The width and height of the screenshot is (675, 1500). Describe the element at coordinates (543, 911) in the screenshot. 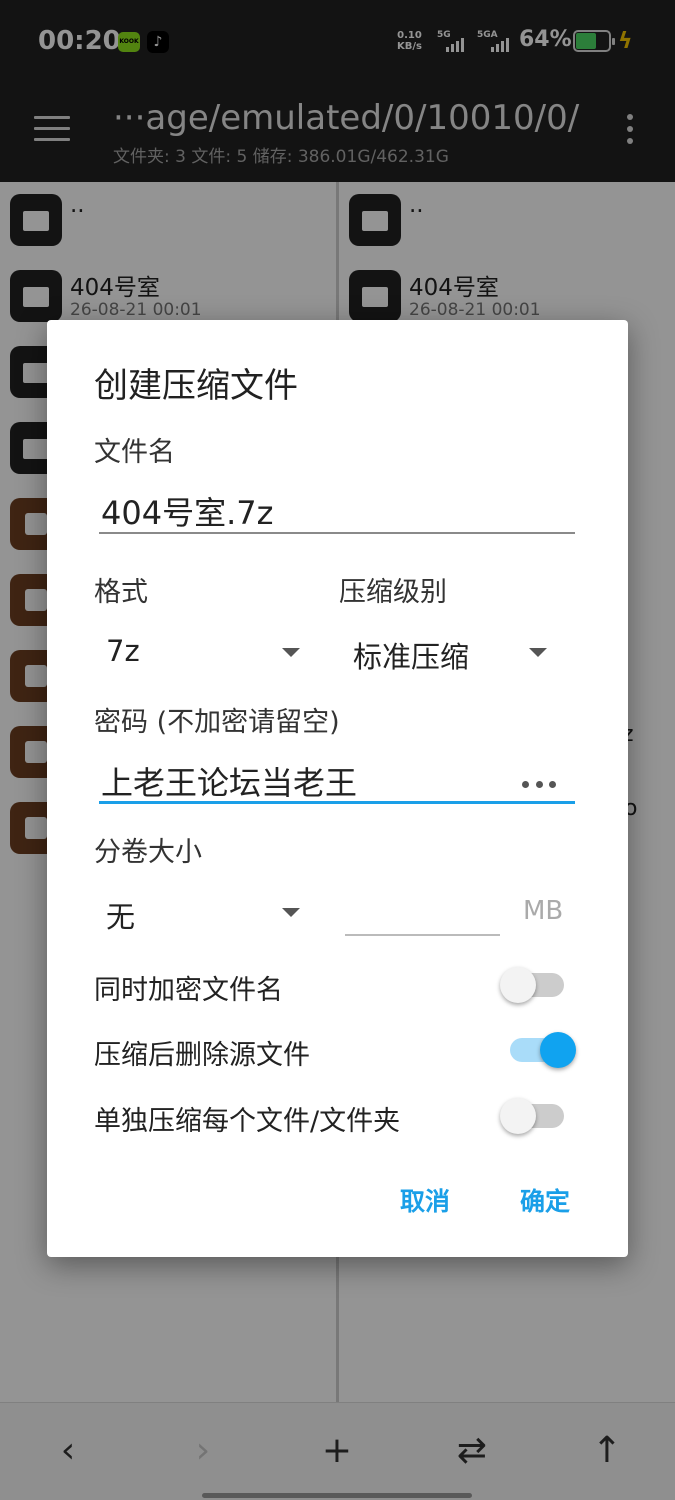

I see `split-size-unit: MB` at that location.